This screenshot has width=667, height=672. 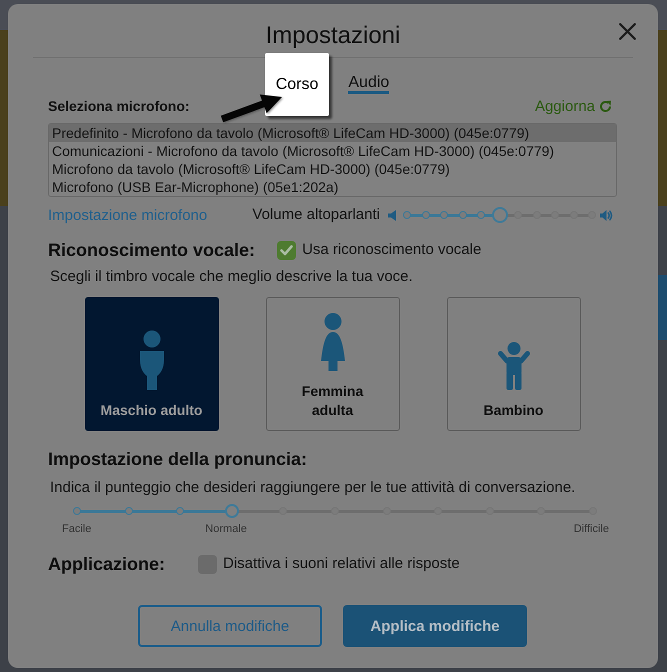 What do you see at coordinates (297, 84) in the screenshot?
I see `tab: Corso` at bounding box center [297, 84].